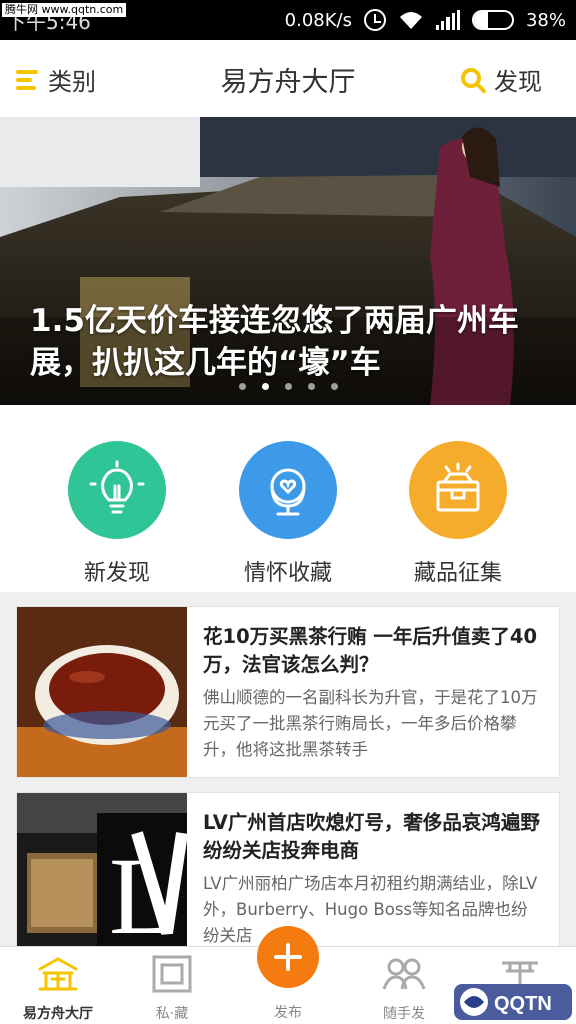  What do you see at coordinates (274, 342) in the screenshot?
I see `banner-caption: 1.5亿天价车接连忽悠了两届广州车展，扒扒这几年的“壕”车` at bounding box center [274, 342].